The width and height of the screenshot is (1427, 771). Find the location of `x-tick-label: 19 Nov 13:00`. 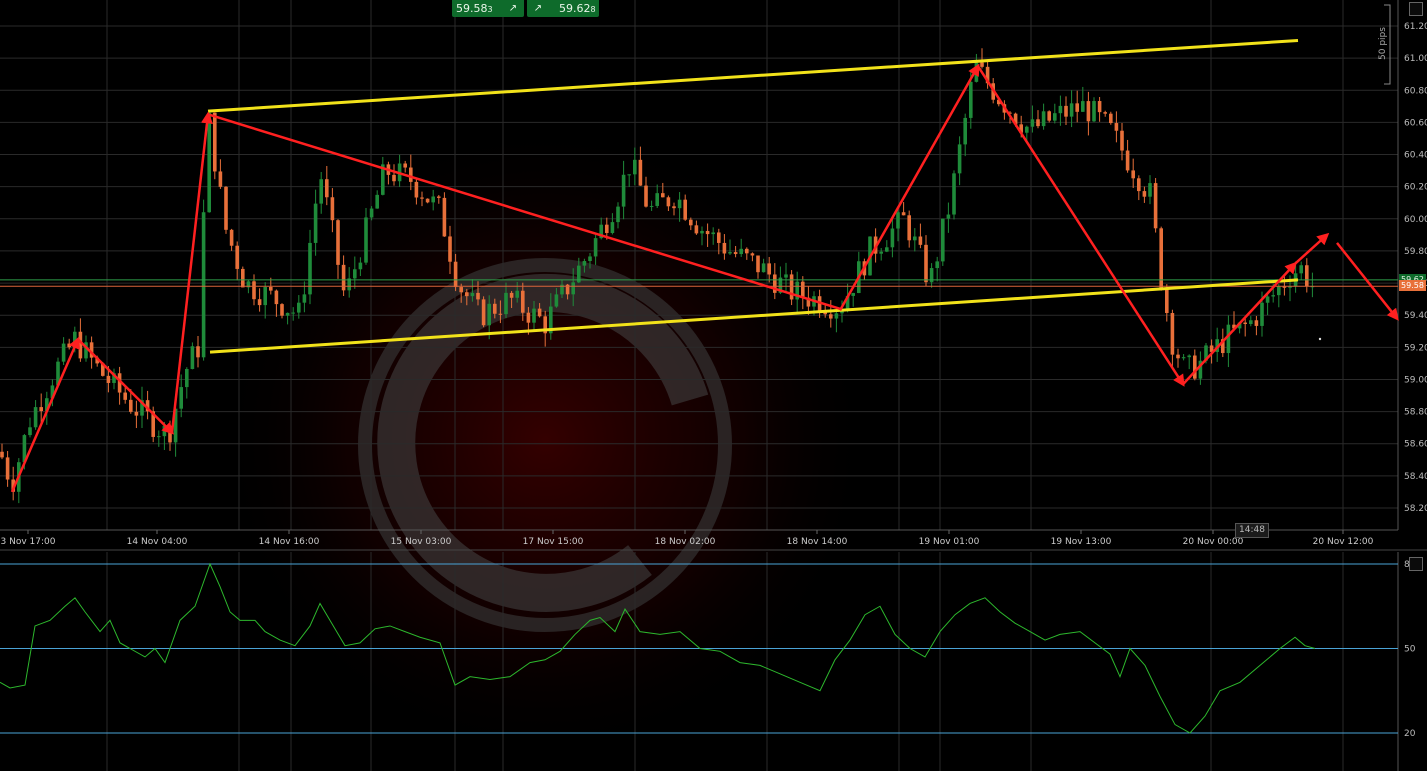

x-tick-label: 19 Nov 13:00 is located at coordinates (1081, 542).